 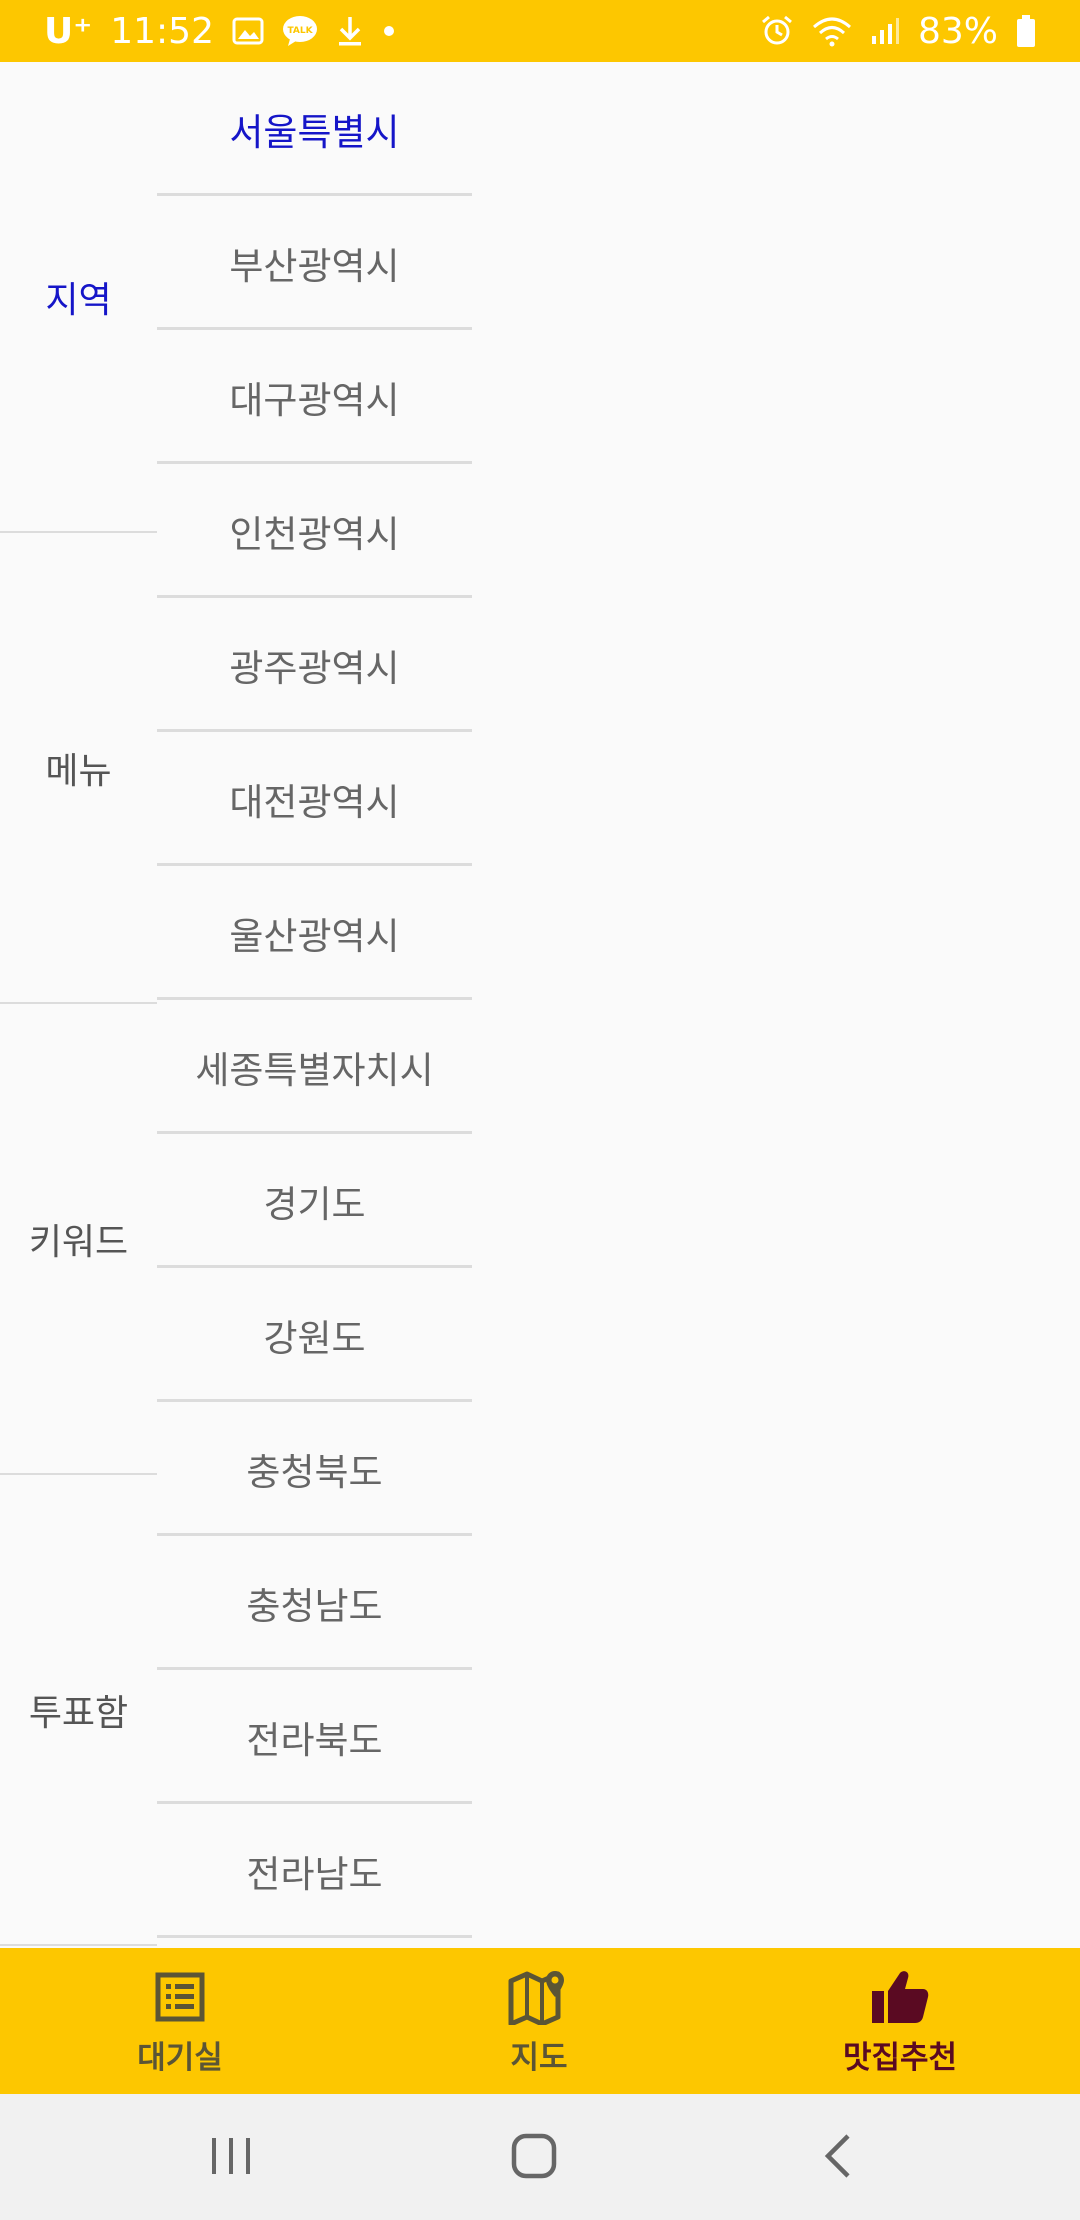 I want to click on region-item: 대전광역시, so click(x=314, y=799).